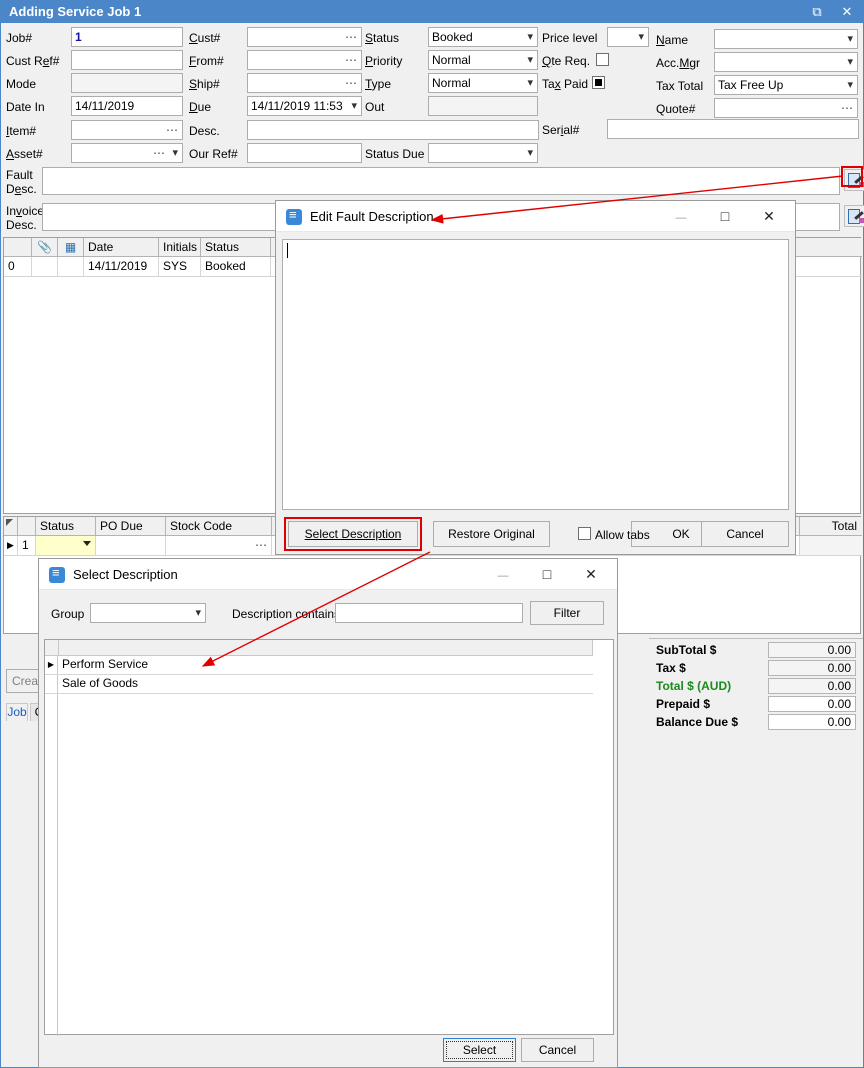 The image size is (864, 1068). I want to click on history-row-0-status: Booked, so click(236, 267).